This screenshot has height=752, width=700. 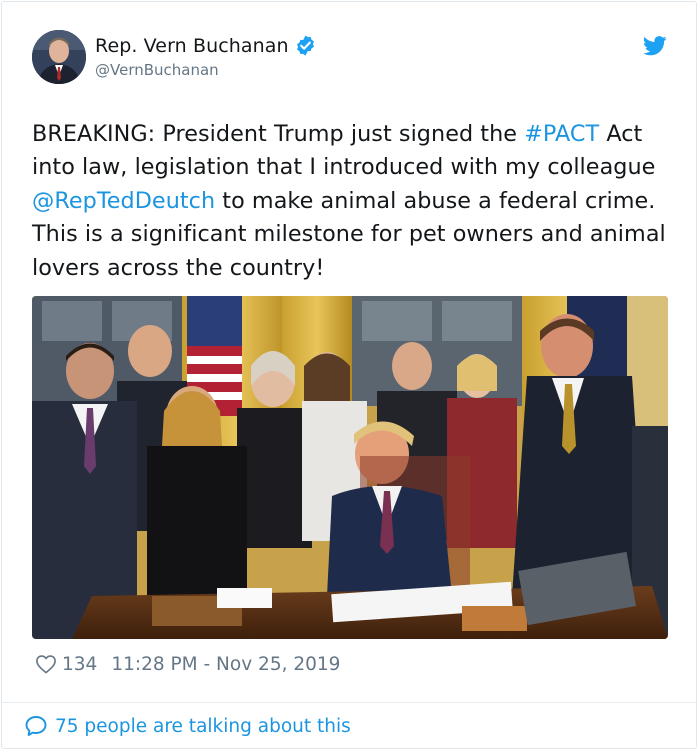 I want to click on speech-bubble-icon, so click(x=36, y=726).